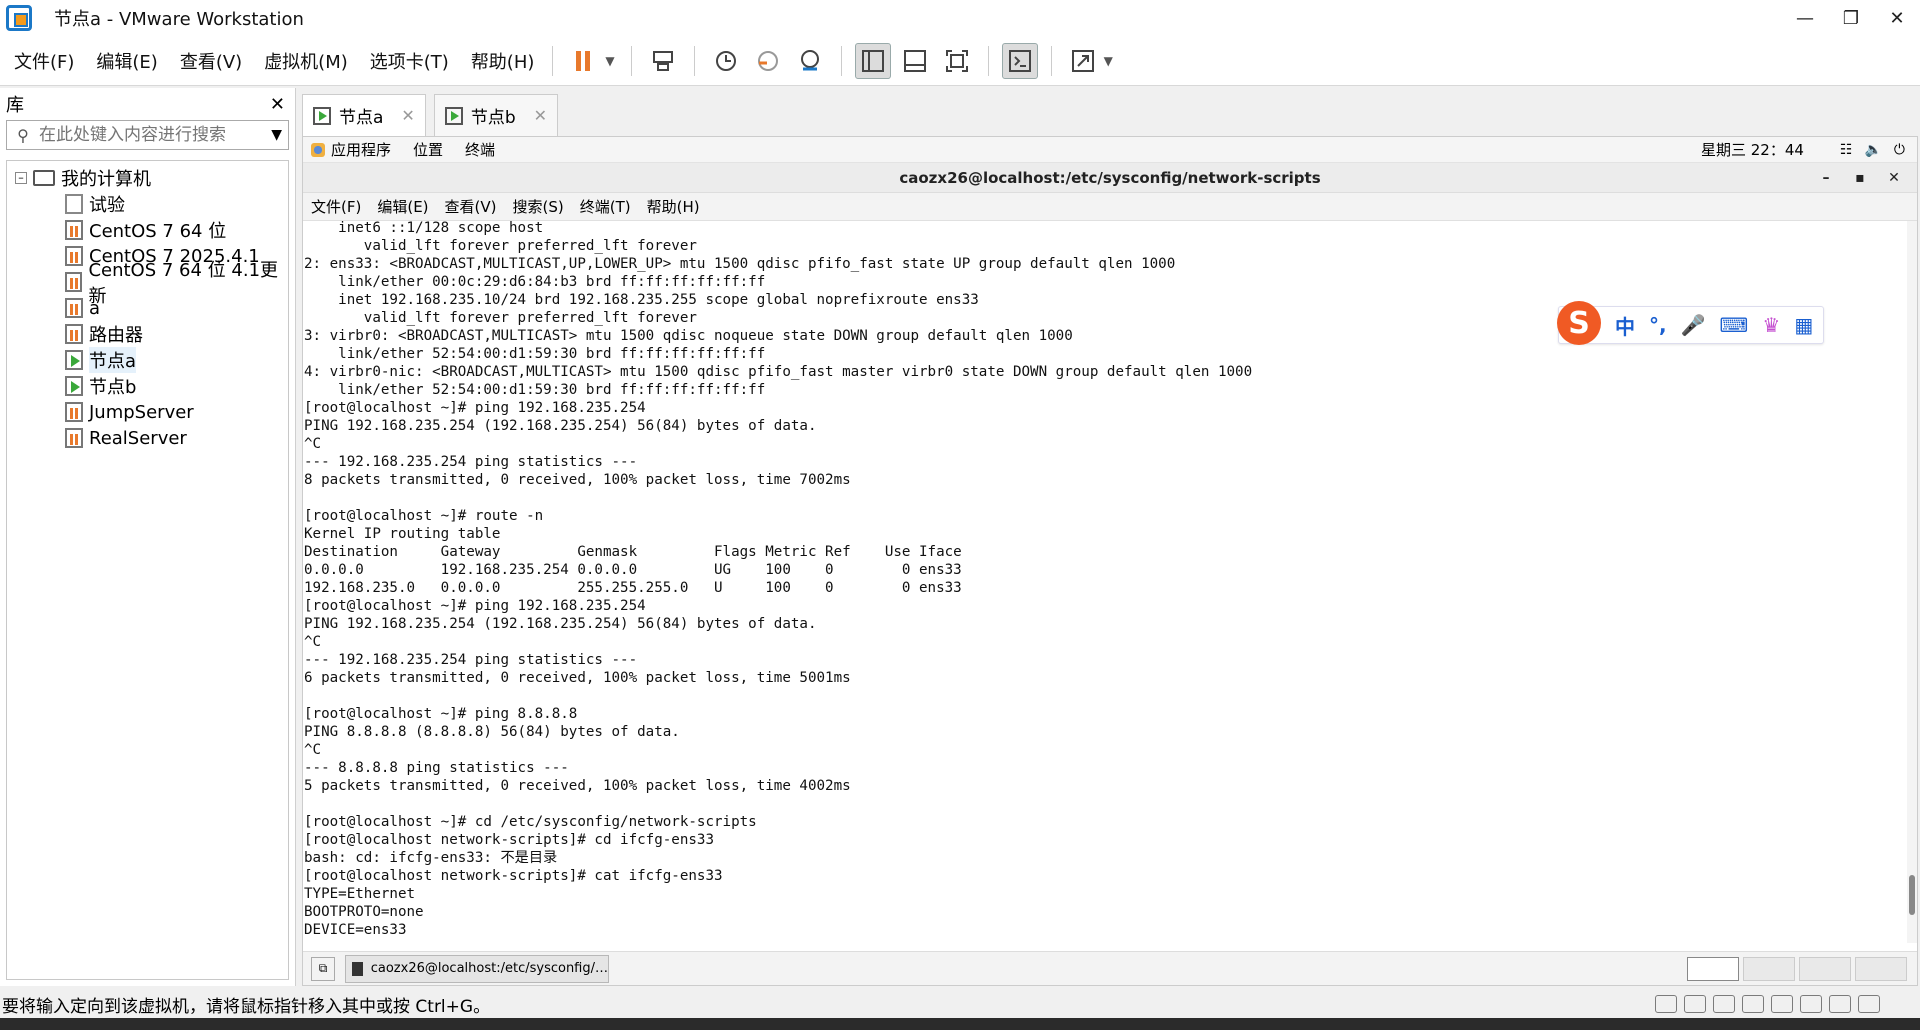 The image size is (1920, 1030). I want to click on terminal-scrollbar, so click(1912, 582).